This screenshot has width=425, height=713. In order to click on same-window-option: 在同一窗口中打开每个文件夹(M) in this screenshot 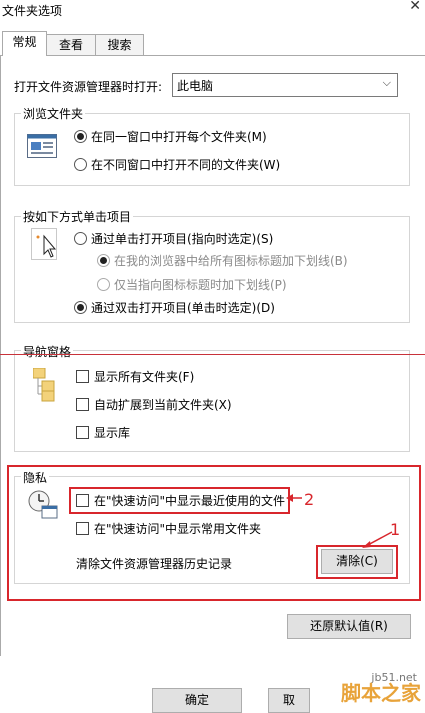, I will do `click(170, 136)`.